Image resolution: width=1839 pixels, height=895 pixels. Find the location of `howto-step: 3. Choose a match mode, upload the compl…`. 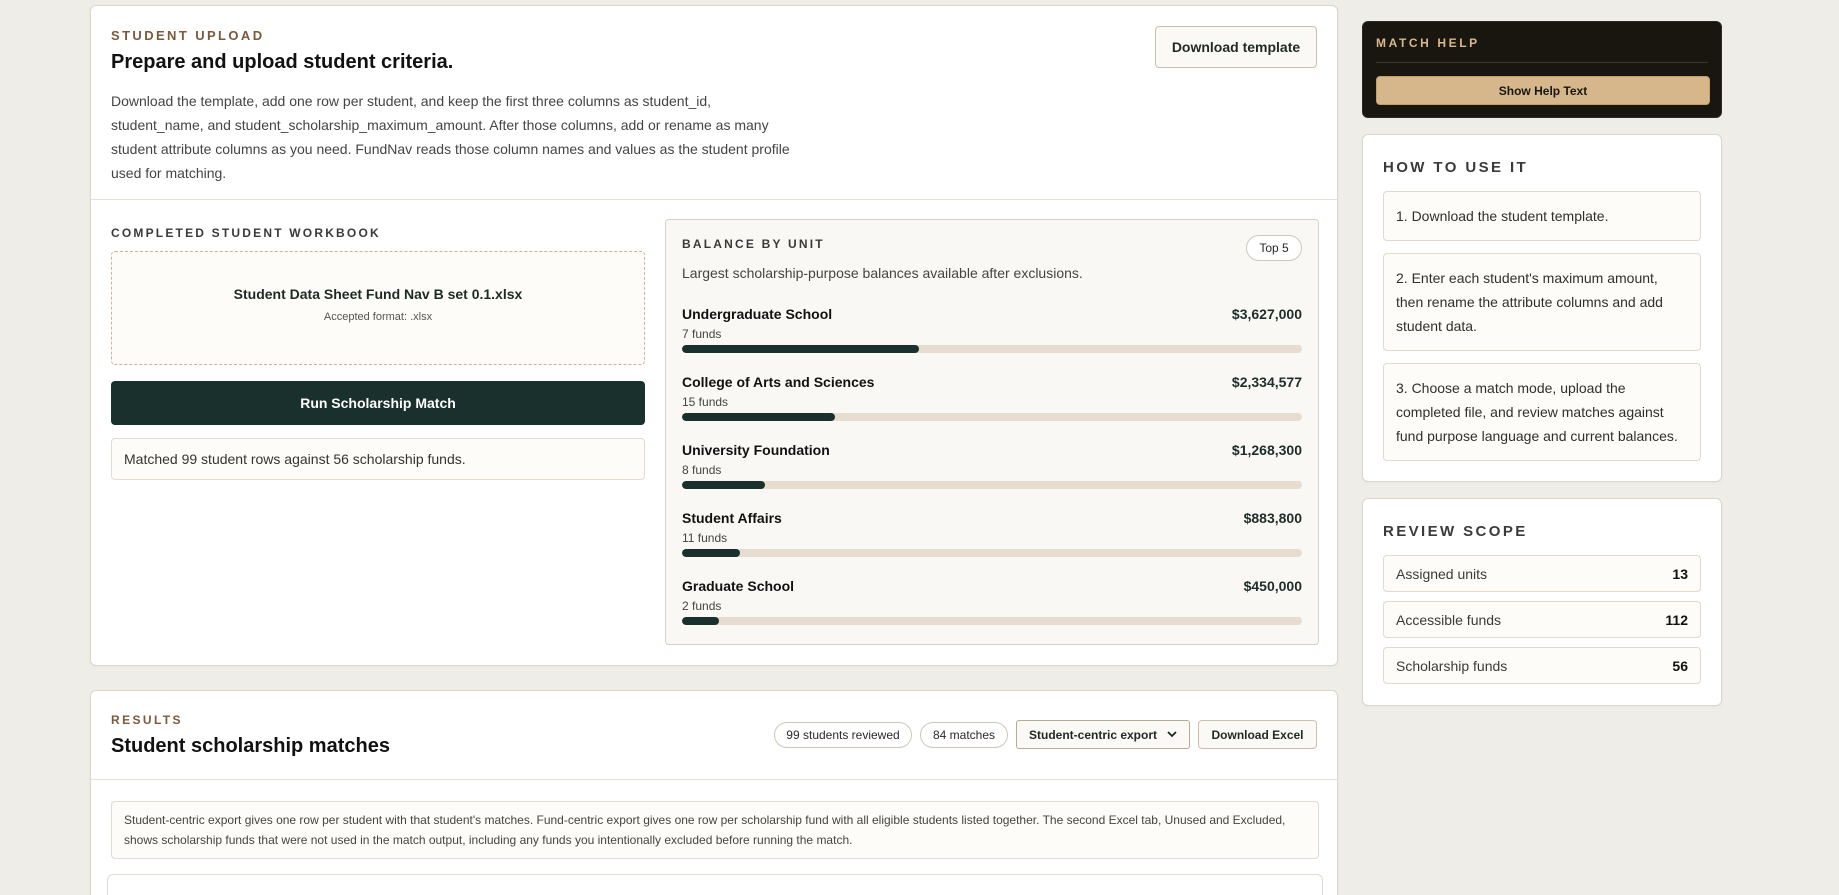

howto-step: 3. Choose a match mode, upload the compl… is located at coordinates (1542, 412).